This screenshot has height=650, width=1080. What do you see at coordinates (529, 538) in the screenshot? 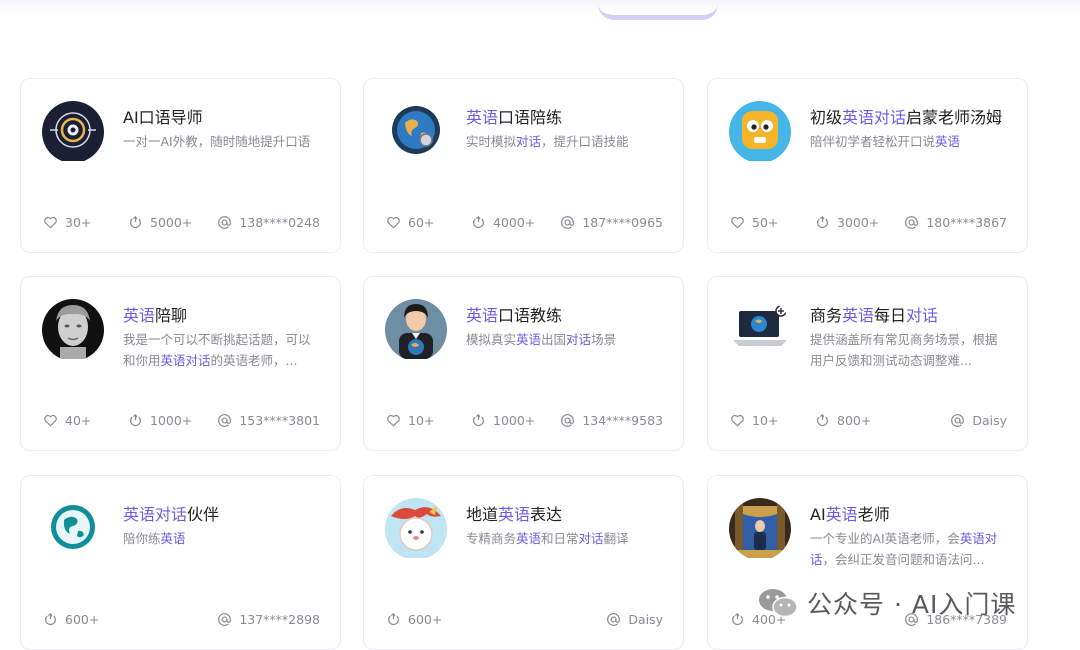
I see `description-segment: 英语` at bounding box center [529, 538].